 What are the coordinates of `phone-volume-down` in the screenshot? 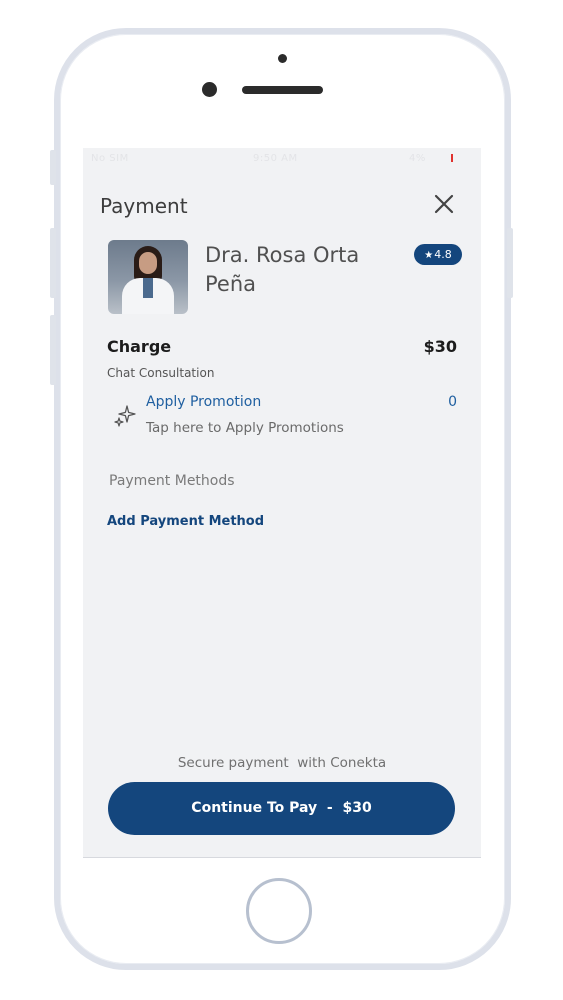 It's located at (53, 350).